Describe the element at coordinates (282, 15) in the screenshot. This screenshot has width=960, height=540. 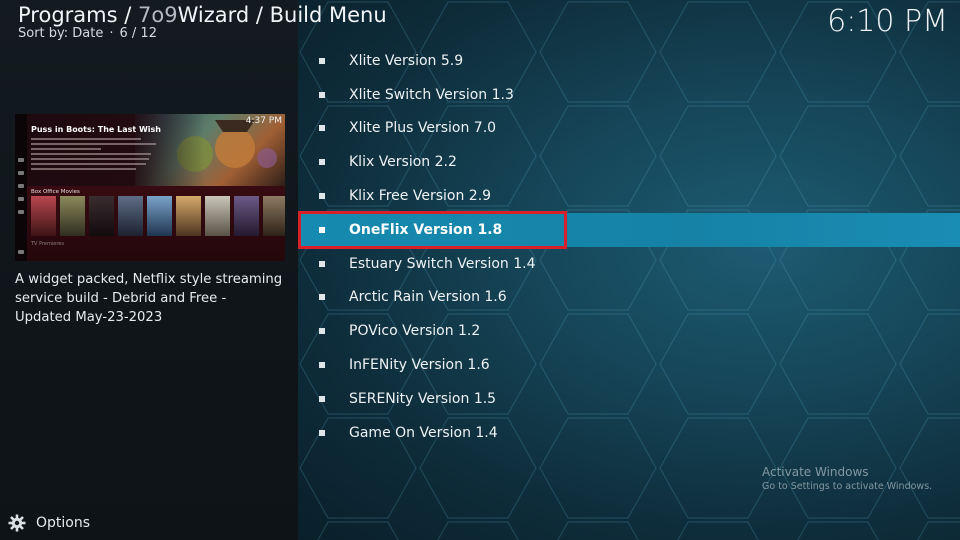
I see `breadcrumb-suffix: Wizard / Build Menu` at that location.